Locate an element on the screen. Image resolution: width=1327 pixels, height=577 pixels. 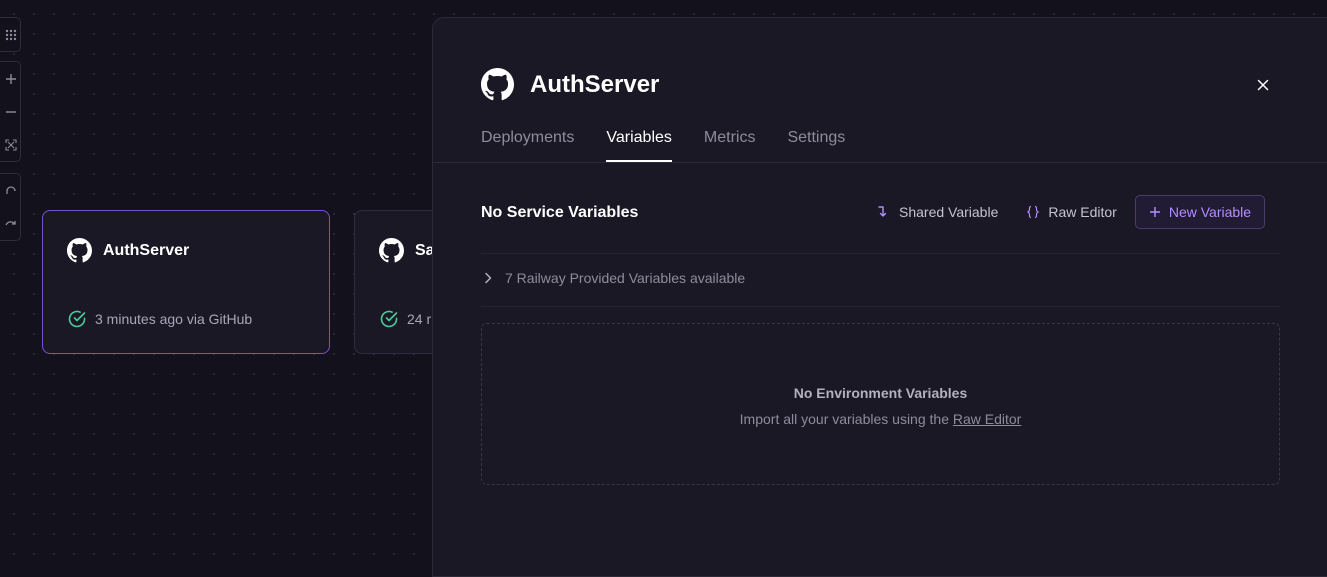
zoom-out-button is located at coordinates (10, 111).